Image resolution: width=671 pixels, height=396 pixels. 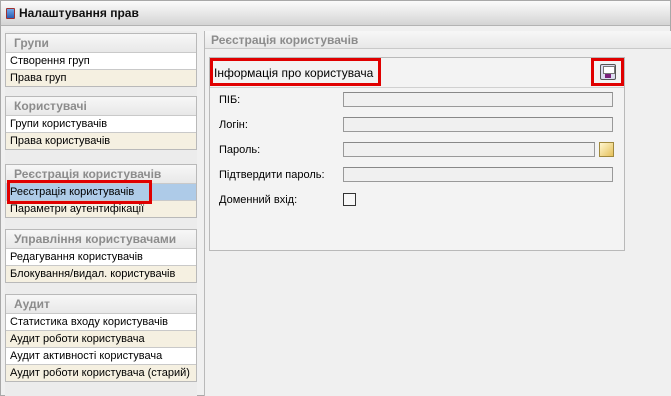 I want to click on sidebar-group-groups: Групи Створення груп Права груп, so click(x=101, y=60).